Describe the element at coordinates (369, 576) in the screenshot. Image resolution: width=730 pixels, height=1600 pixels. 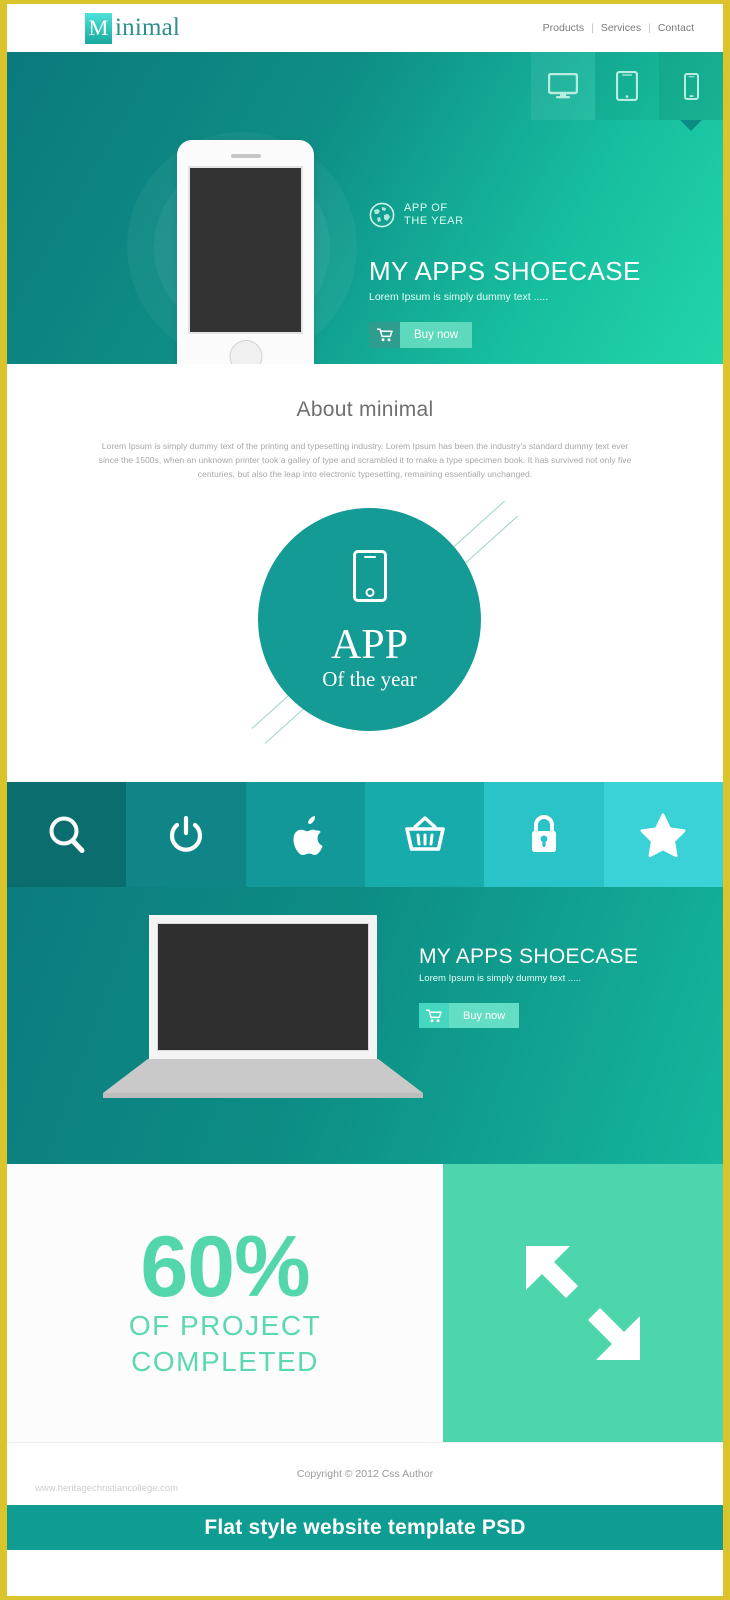
I see `mobile-phone-icon` at that location.